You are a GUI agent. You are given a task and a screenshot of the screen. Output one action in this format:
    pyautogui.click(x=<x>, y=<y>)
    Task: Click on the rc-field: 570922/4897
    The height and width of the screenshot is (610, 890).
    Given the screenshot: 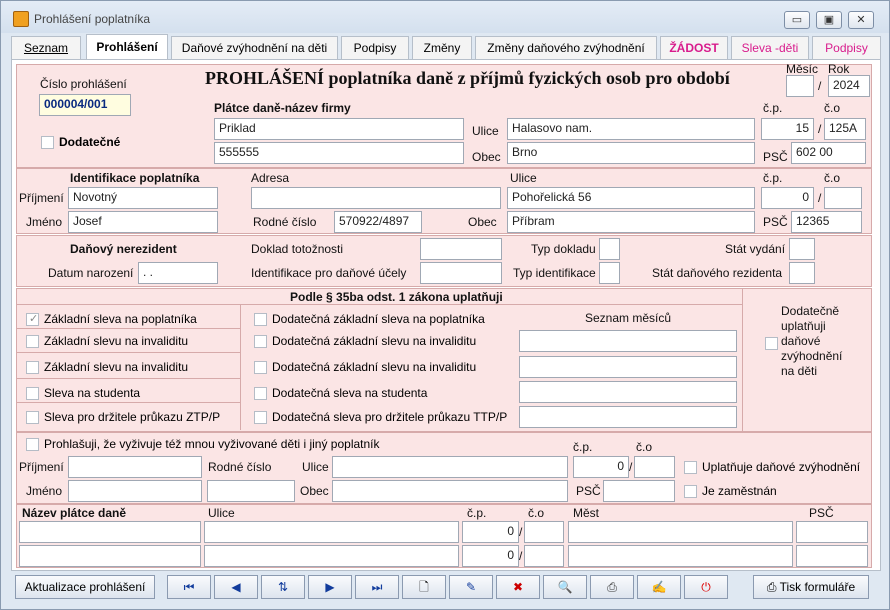 What is the action you would take?
    pyautogui.click(x=378, y=222)
    